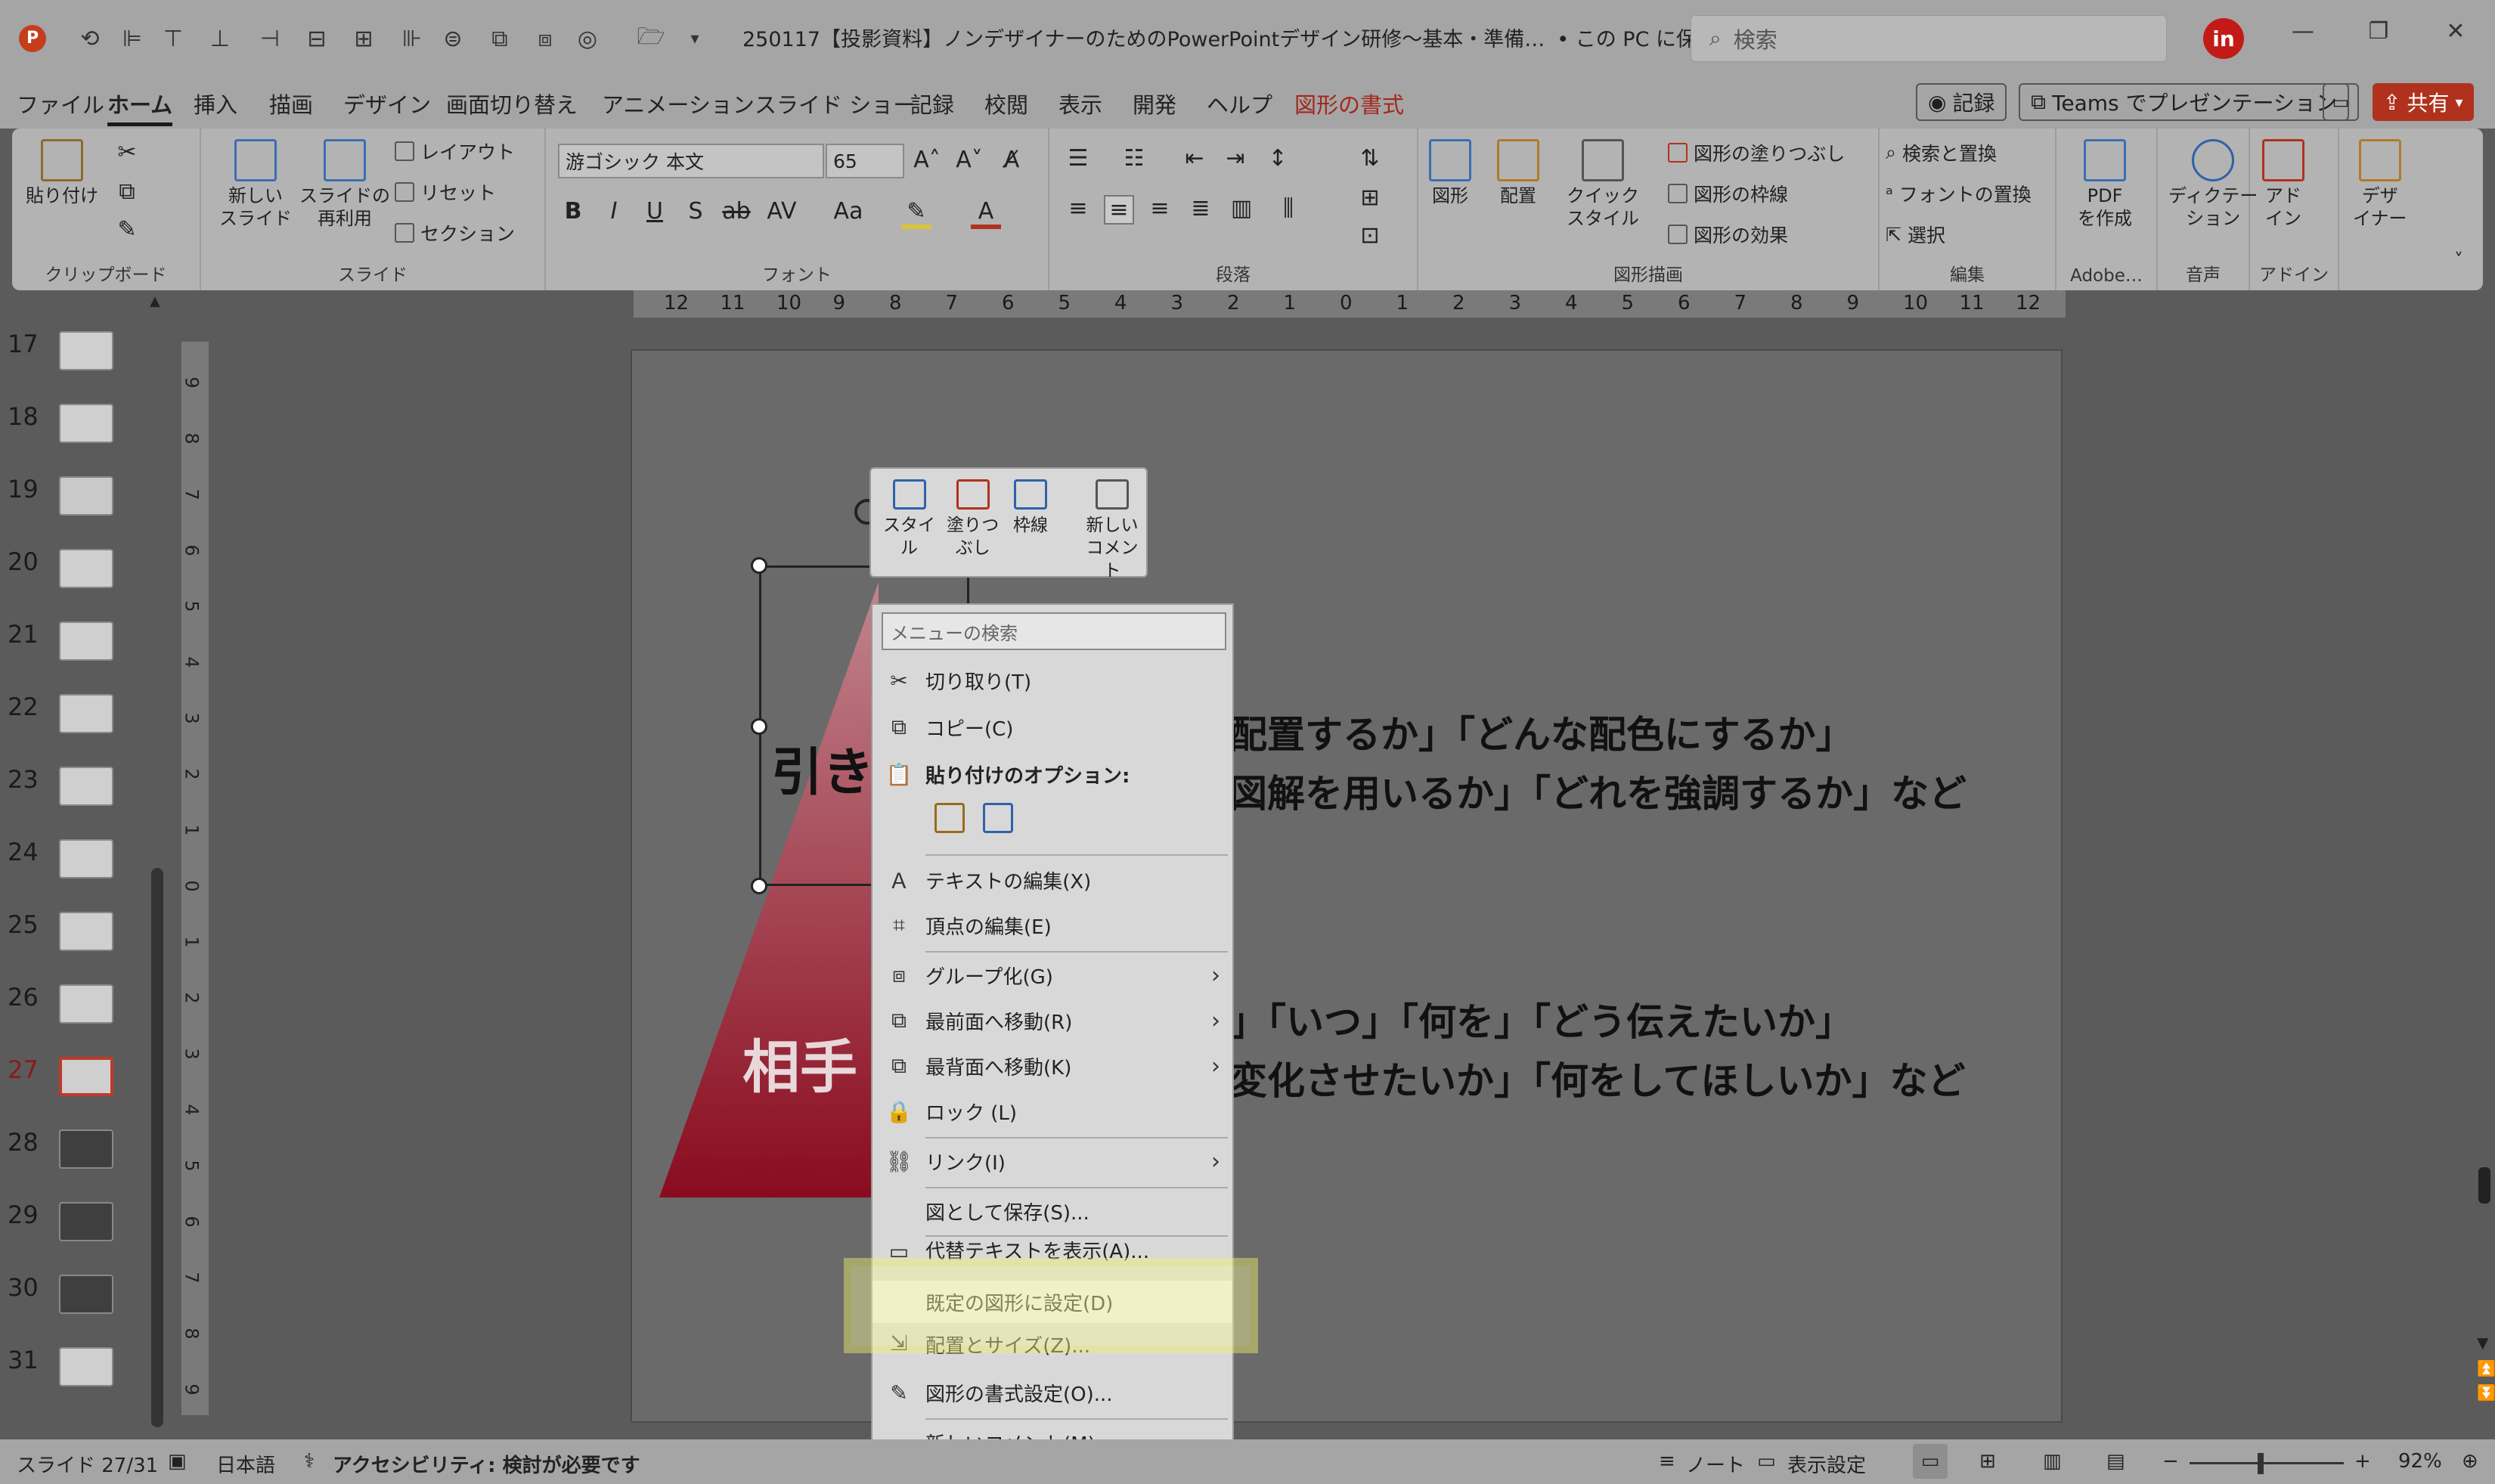 This screenshot has height=1484, width=2495. I want to click on maximize-button: ❐, so click(2378, 31).